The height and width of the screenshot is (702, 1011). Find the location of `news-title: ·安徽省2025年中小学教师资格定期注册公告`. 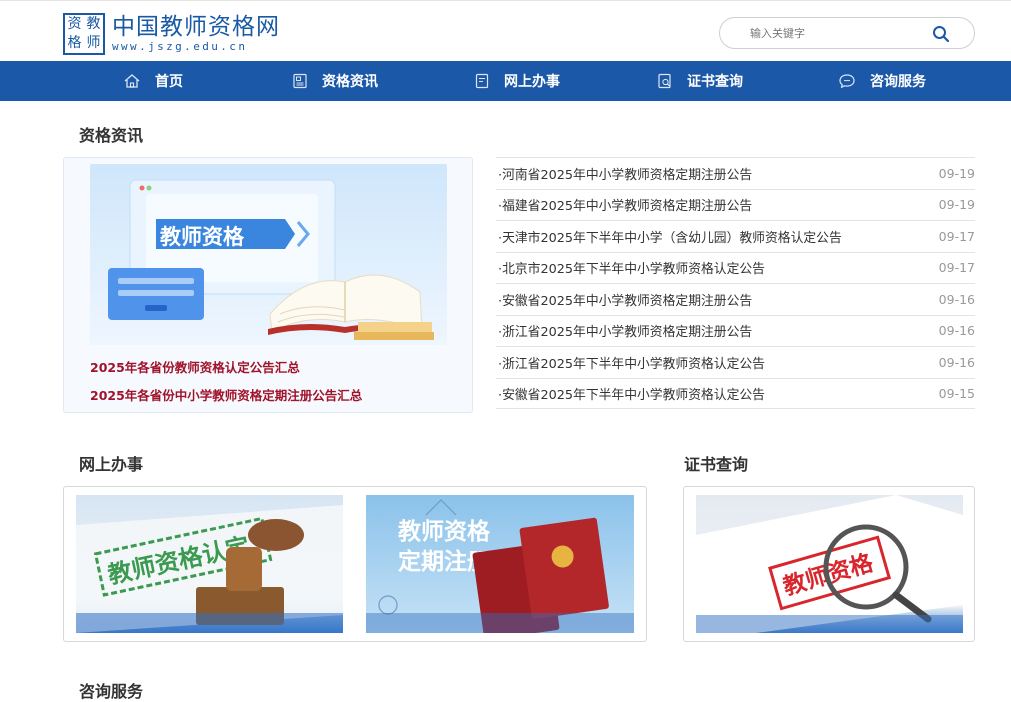

news-title: ·安徽省2025年中小学教师资格定期注册公告 is located at coordinates (625, 301).